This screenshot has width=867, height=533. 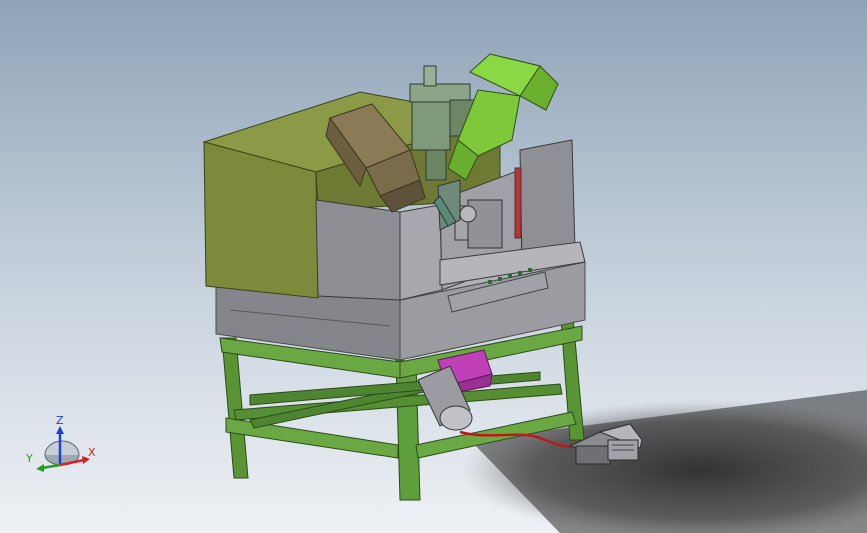 What do you see at coordinates (518, 203) in the screenshot?
I see `guide-slot` at bounding box center [518, 203].